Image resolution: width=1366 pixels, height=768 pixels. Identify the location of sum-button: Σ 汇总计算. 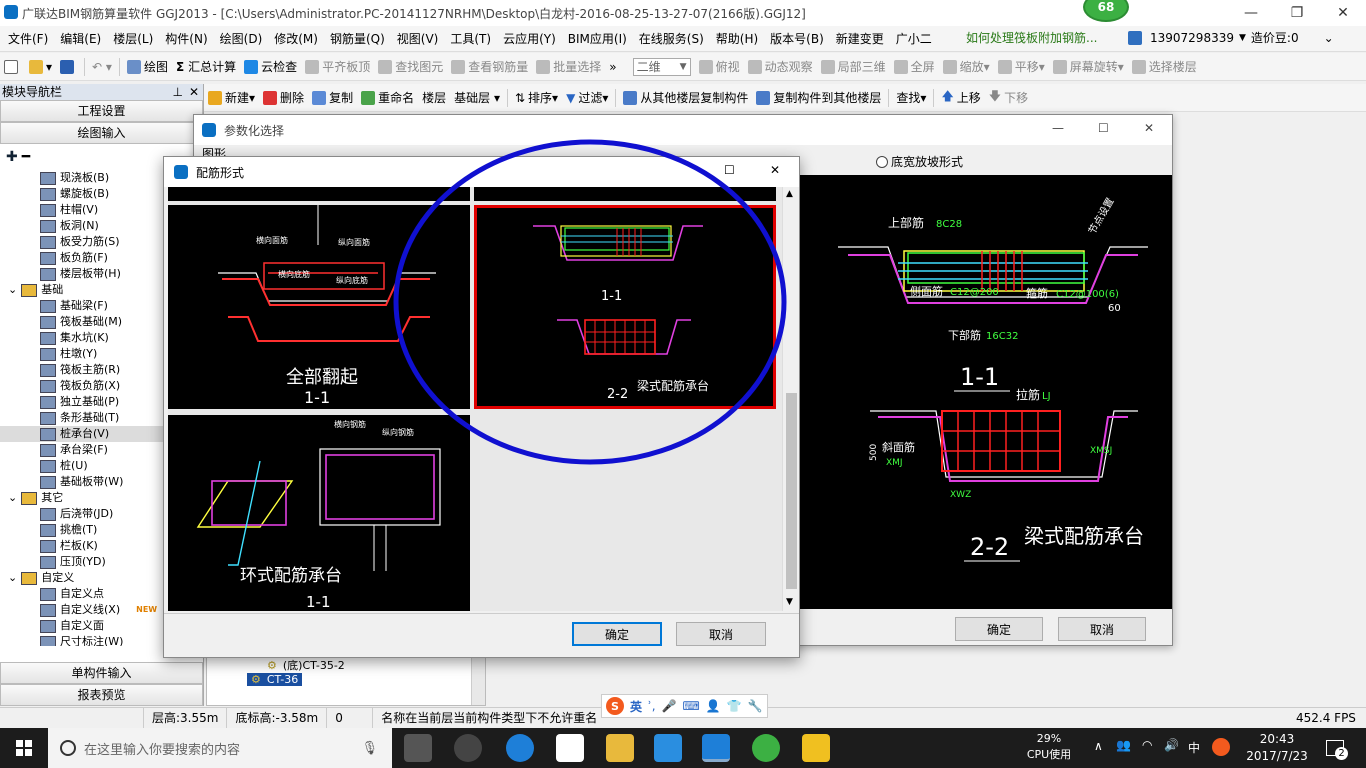
(206, 67).